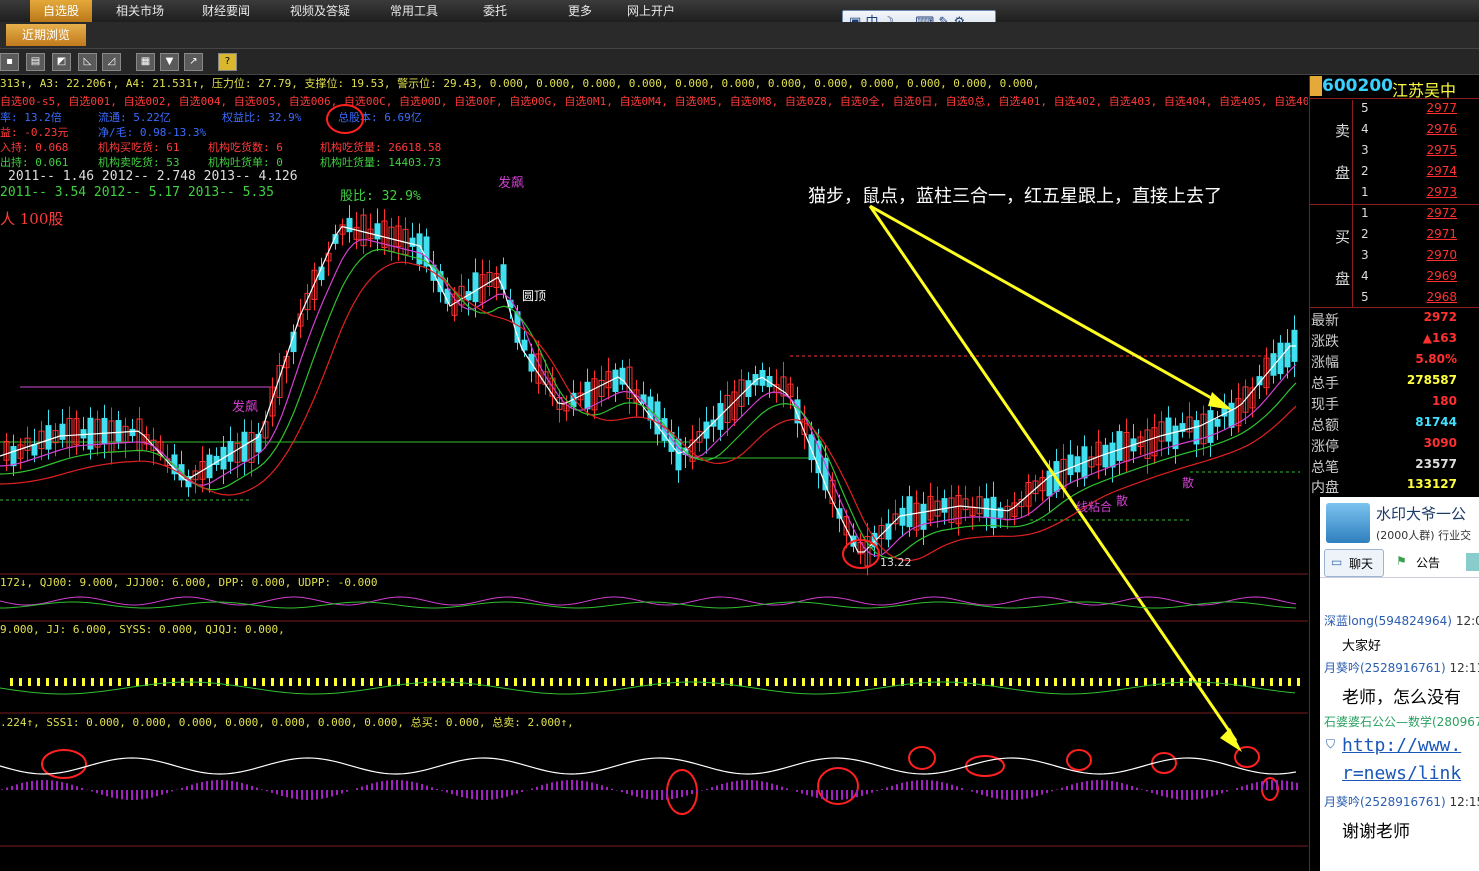 This screenshot has width=1479, height=871. Describe the element at coordinates (580, 11) in the screenshot. I see `menu-more: 更多` at that location.